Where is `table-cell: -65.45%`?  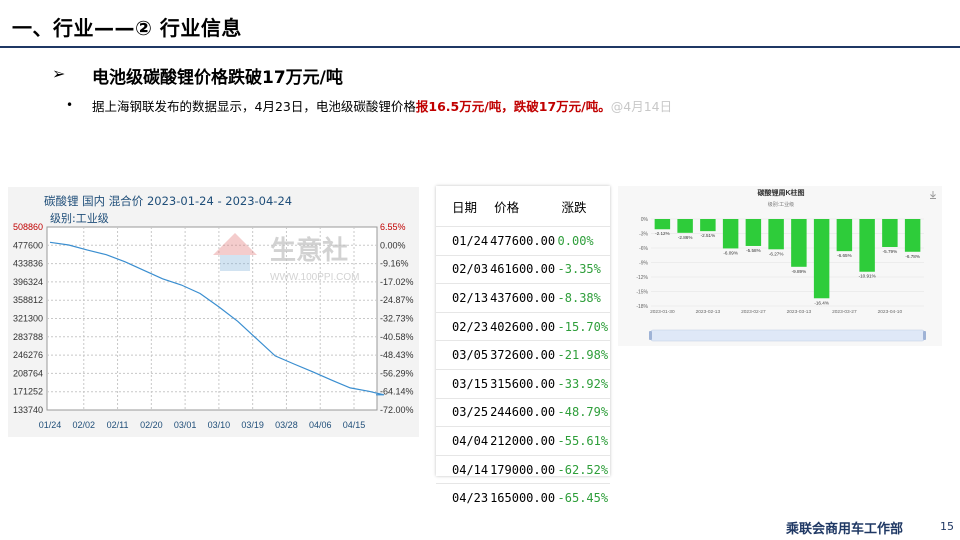
table-cell: -65.45% is located at coordinates (583, 497).